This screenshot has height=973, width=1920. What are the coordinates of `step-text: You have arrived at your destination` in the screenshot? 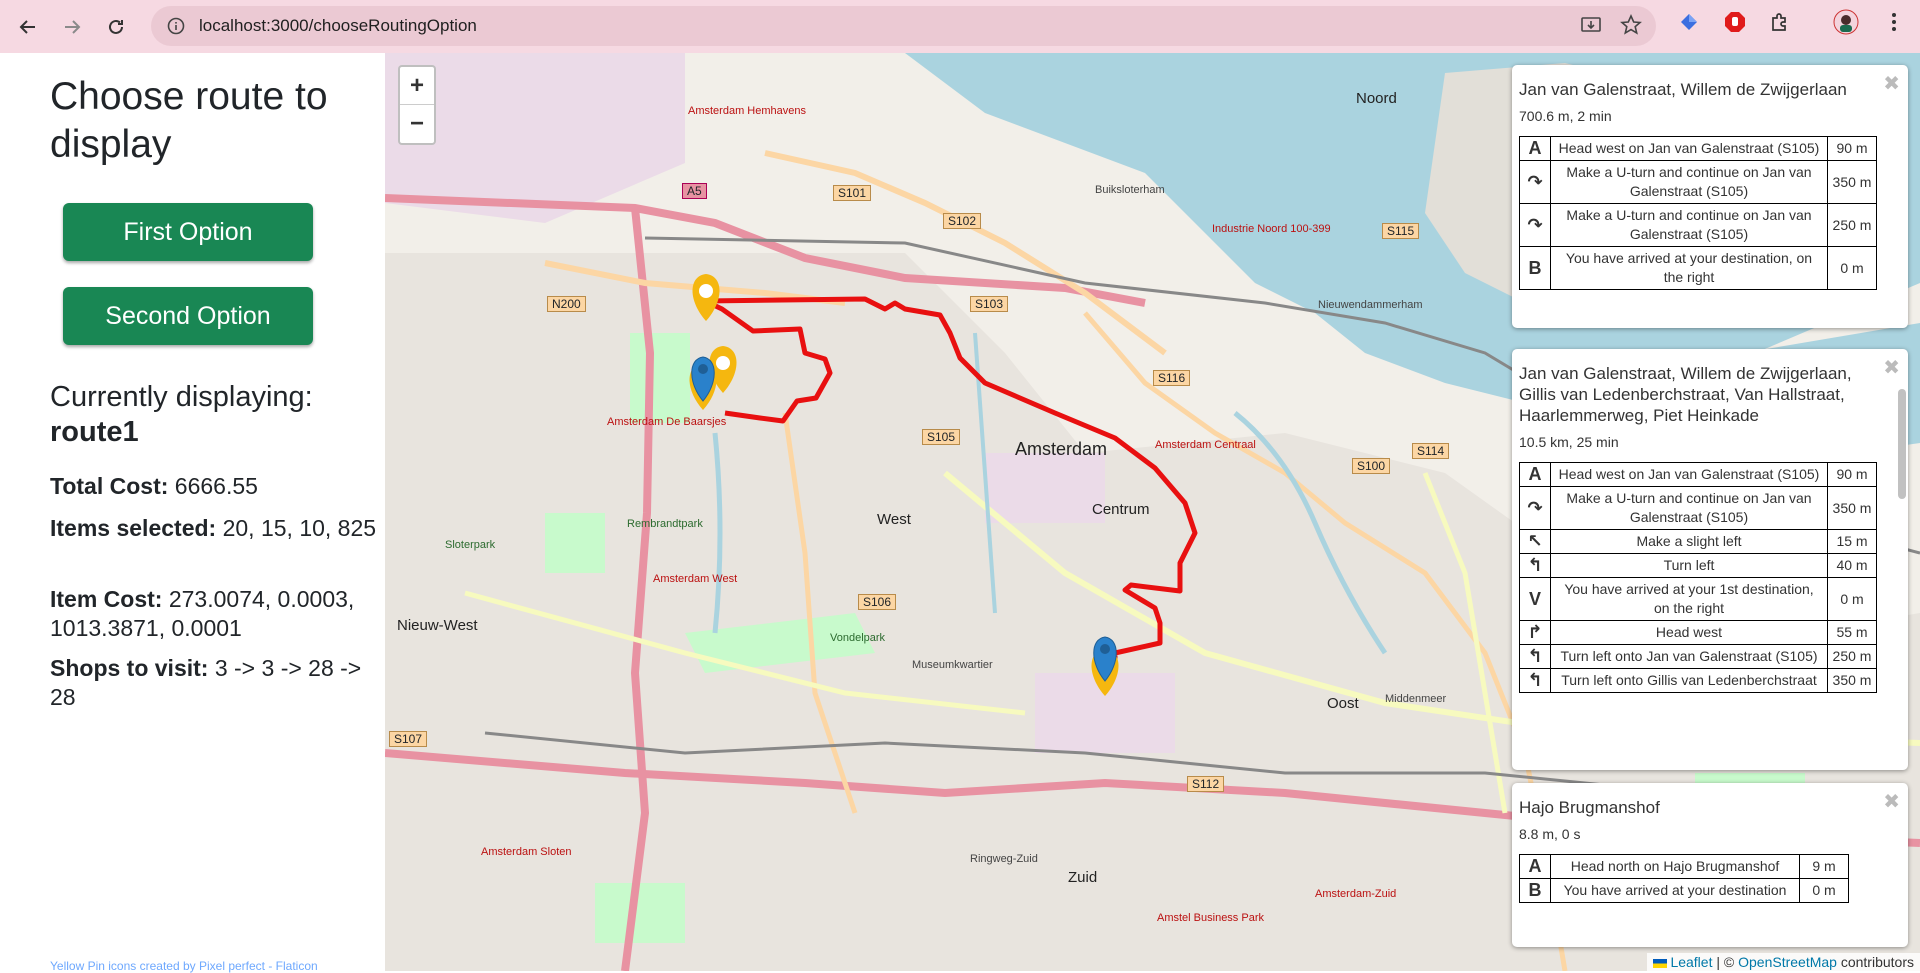 It's located at (1675, 890).